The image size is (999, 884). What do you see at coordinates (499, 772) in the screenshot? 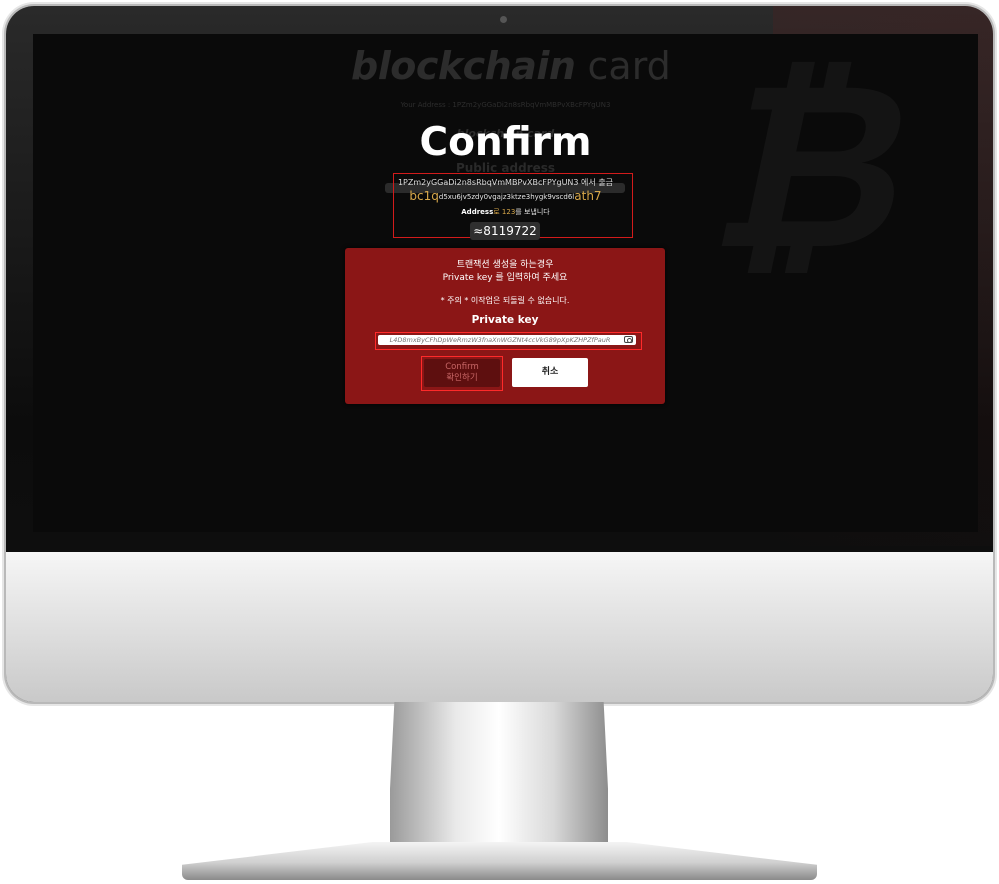
I see `monitor-stand-neck` at bounding box center [499, 772].